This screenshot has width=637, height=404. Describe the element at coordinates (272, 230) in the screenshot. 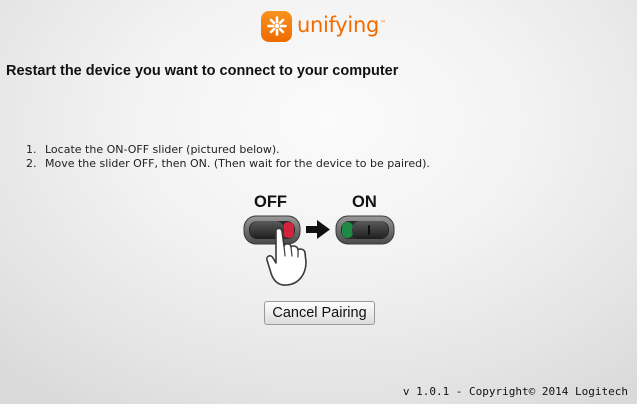

I see `slider-off-icon` at that location.